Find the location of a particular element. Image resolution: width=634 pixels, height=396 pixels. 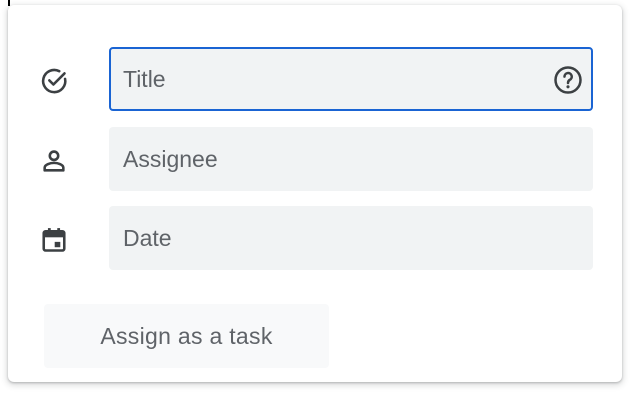

check-circle-icon is located at coordinates (54, 81).